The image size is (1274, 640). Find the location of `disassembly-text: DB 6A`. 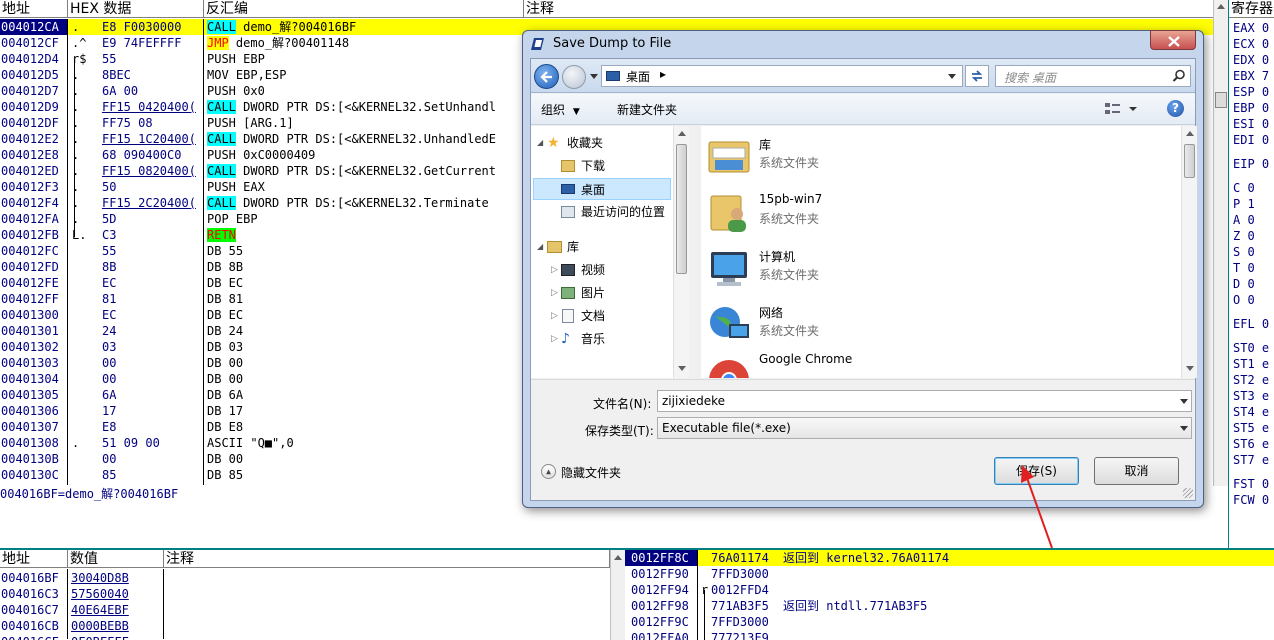

disassembly-text: DB 6A is located at coordinates (365, 395).